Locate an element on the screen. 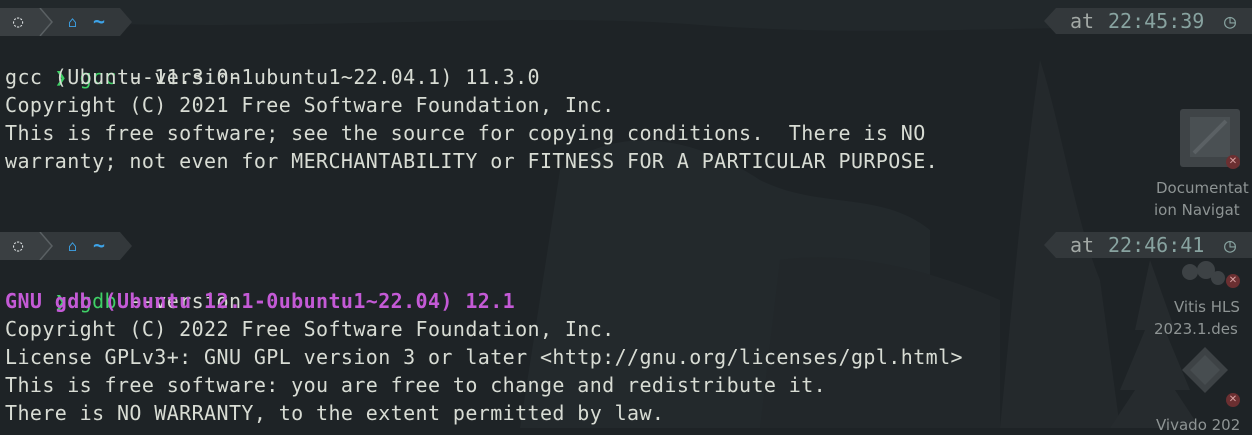 The height and width of the screenshot is (435, 1252). command-line: ❯ gdb --version is located at coordinates (123, 286).